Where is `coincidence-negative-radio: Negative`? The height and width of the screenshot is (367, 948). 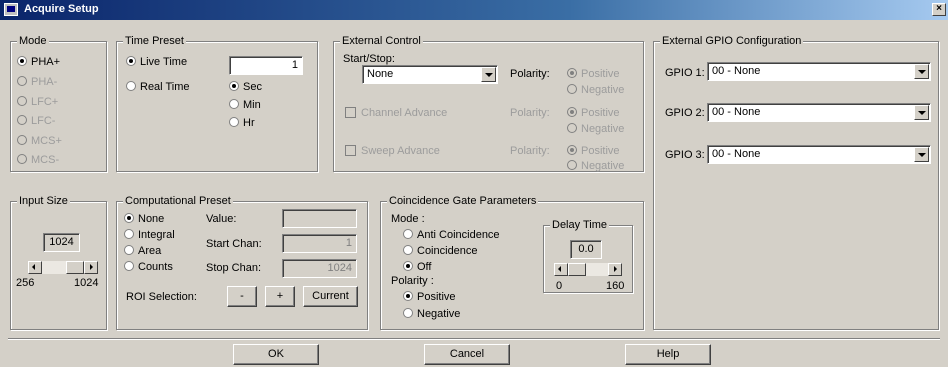
coincidence-negative-radio: Negative is located at coordinates (431, 314).